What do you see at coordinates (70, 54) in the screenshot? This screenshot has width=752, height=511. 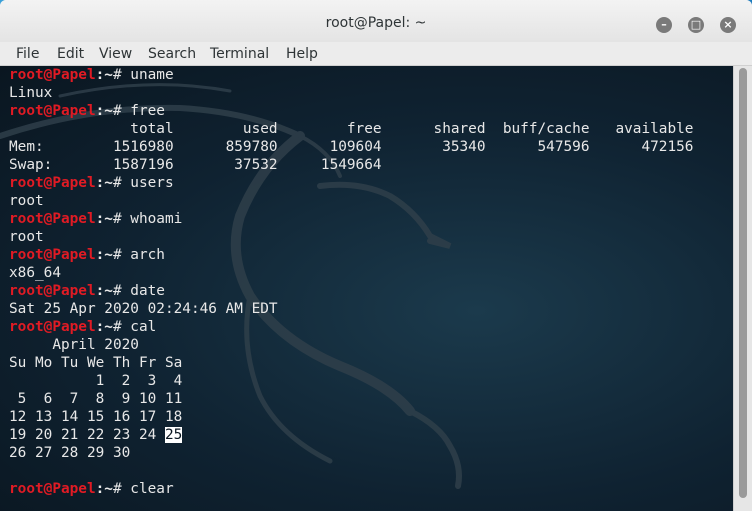 I see `menu-edit: Edit` at bounding box center [70, 54].